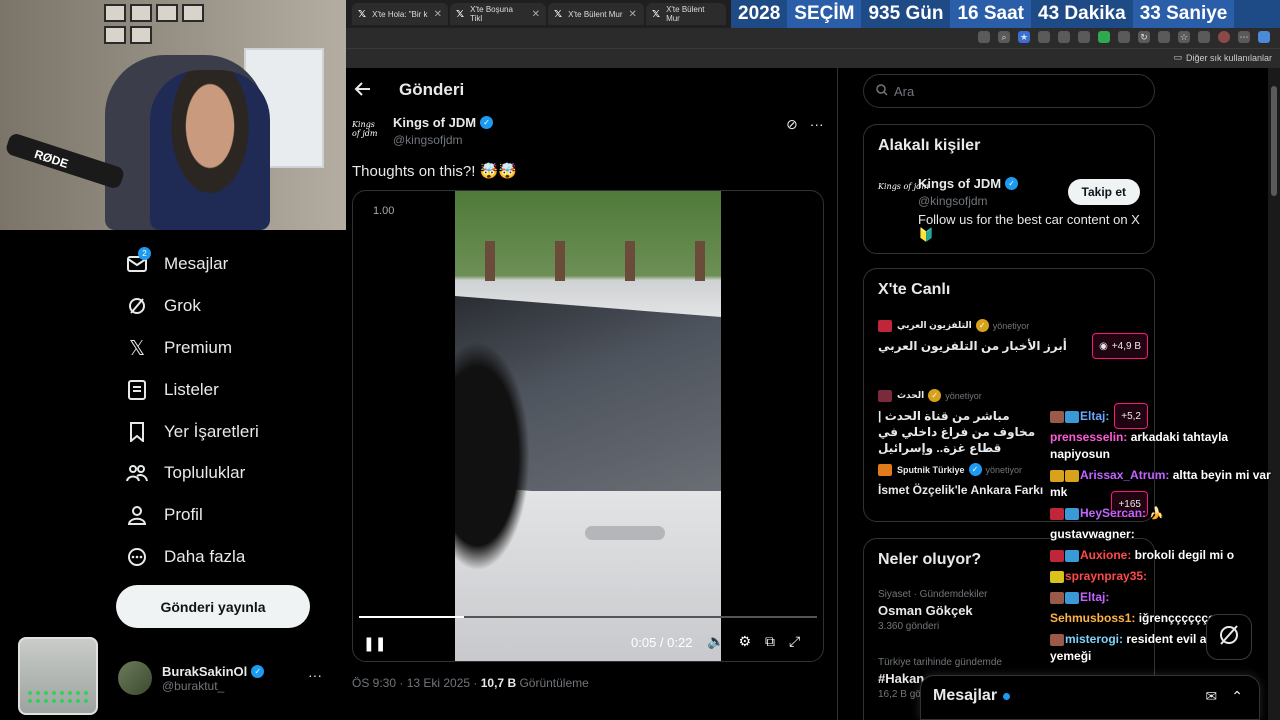  What do you see at coordinates (196, 263) in the screenshot?
I see `nav-label: Mesajlar` at bounding box center [196, 263].